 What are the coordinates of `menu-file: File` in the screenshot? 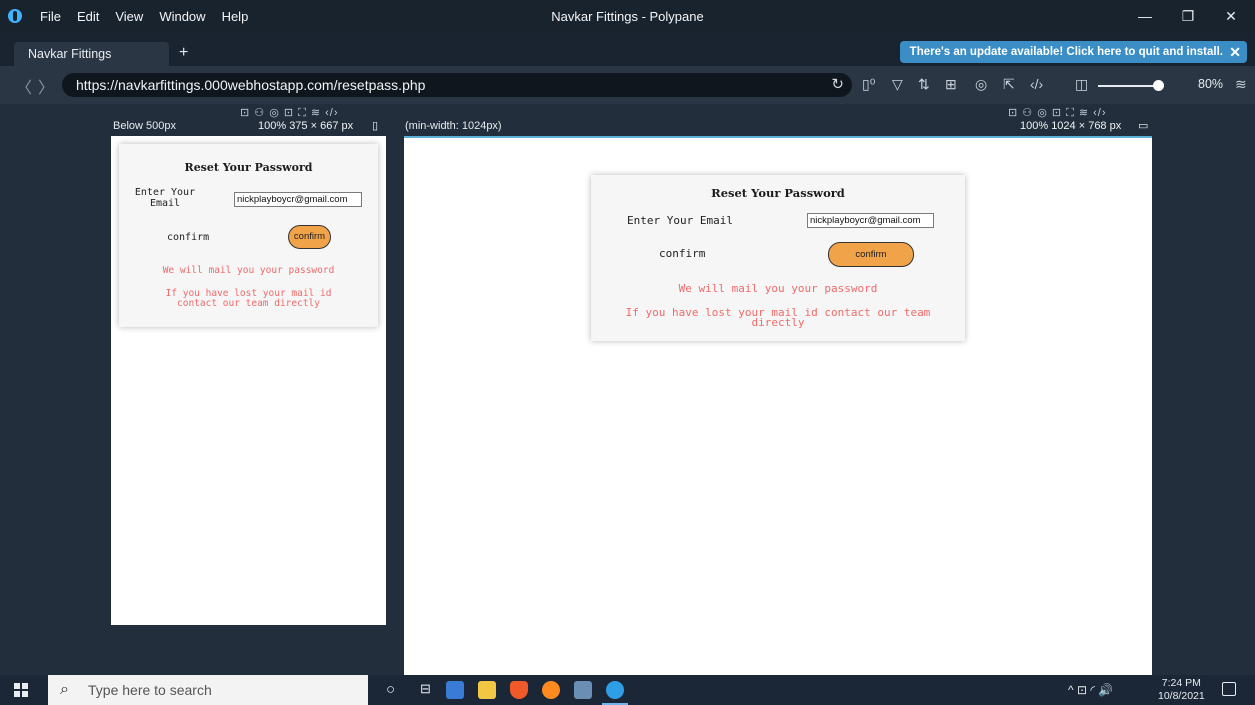 It's located at (50, 16).